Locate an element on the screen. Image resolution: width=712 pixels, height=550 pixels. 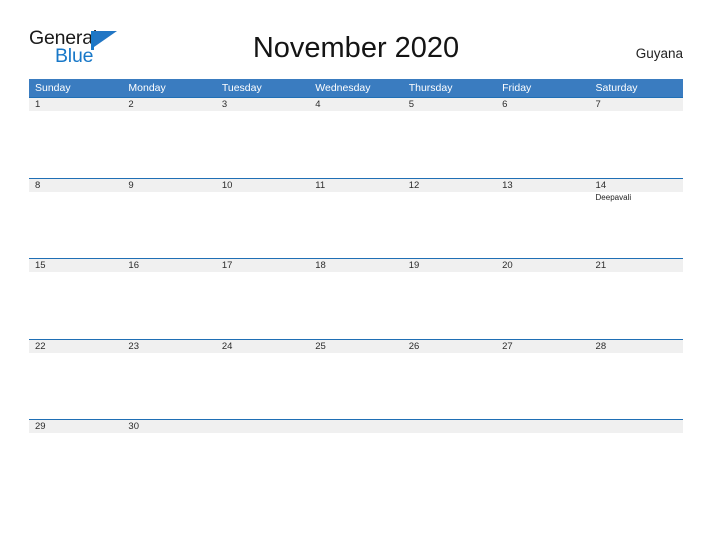
country-label: Guyana is located at coordinates (659, 53).